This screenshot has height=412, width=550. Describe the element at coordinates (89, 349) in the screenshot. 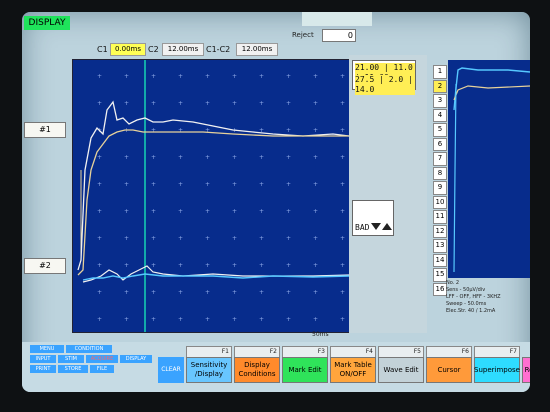

I see `condition-button: CONDITION` at that location.